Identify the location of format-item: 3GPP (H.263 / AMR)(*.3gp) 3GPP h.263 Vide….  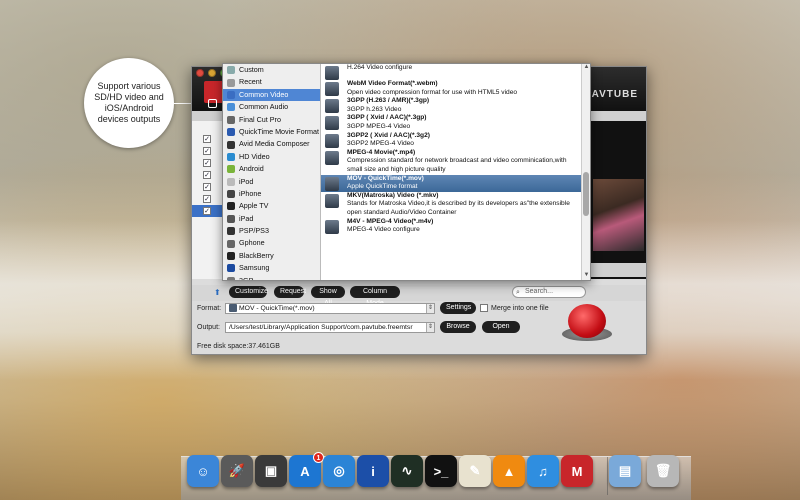
(451, 105).